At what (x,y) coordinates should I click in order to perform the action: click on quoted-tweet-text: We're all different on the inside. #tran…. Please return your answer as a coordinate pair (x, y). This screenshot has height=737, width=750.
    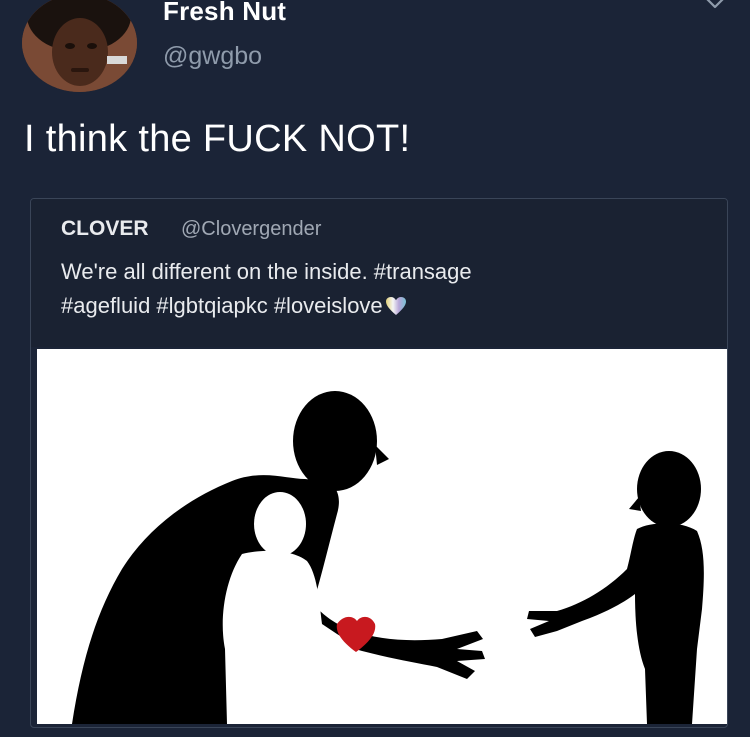
    Looking at the image, I should click on (381, 289).